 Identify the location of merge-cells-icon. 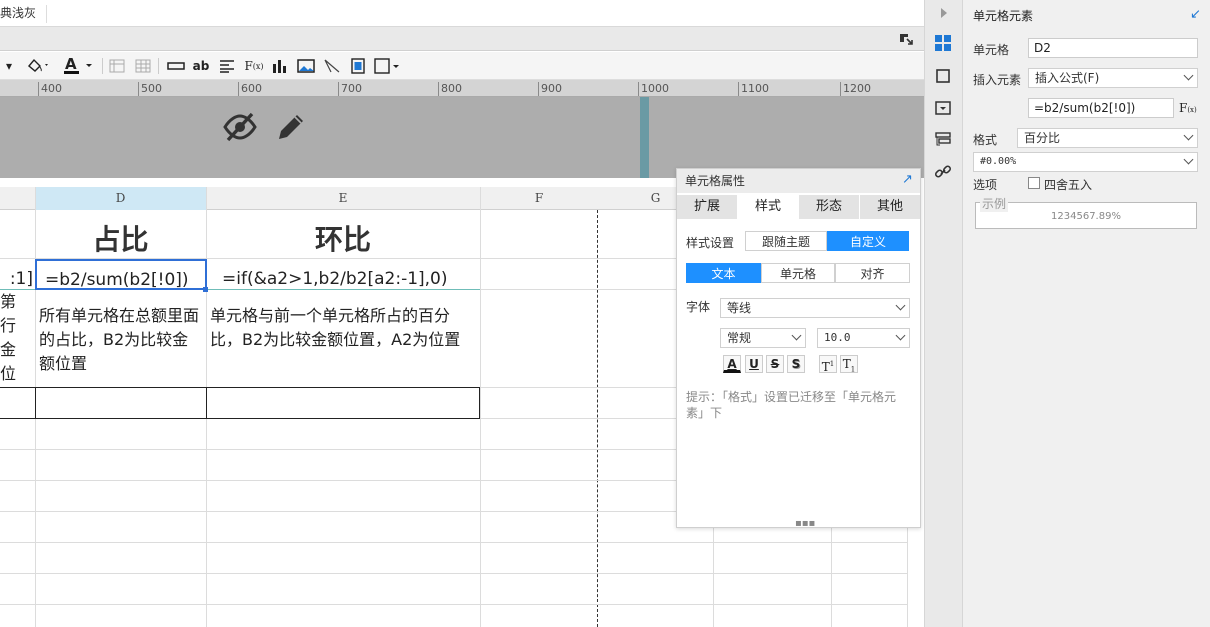
(117, 66).